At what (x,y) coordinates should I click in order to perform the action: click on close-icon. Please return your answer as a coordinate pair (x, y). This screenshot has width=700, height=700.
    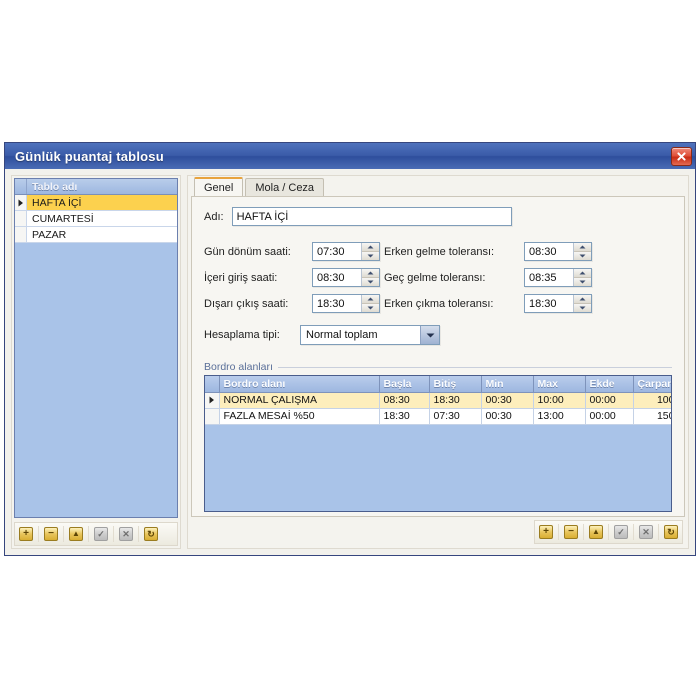
    Looking at the image, I should click on (681, 156).